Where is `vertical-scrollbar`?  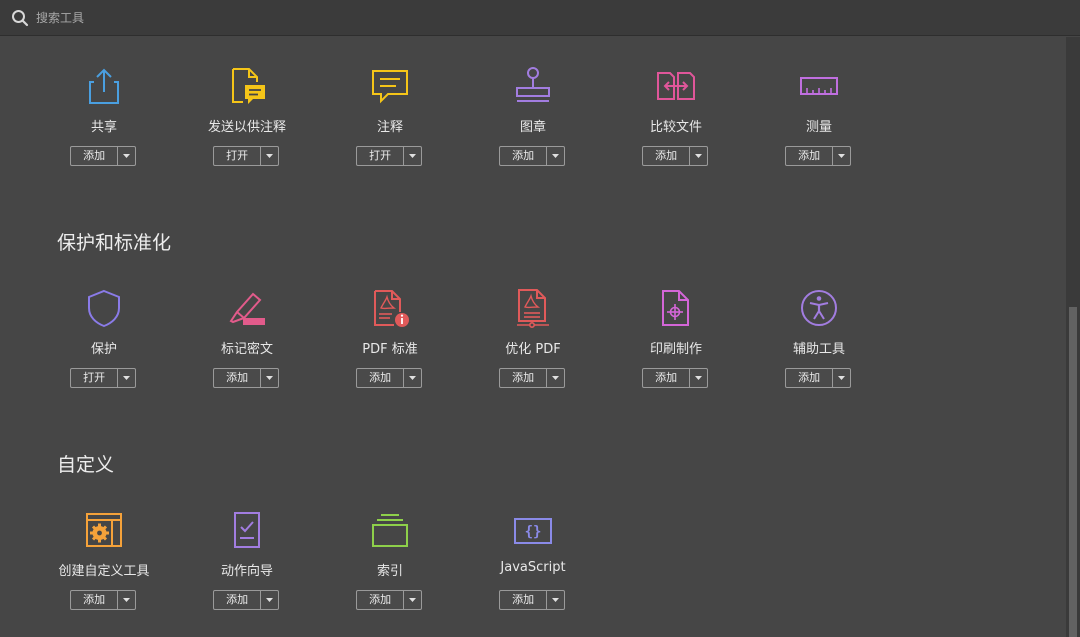 vertical-scrollbar is located at coordinates (1073, 337).